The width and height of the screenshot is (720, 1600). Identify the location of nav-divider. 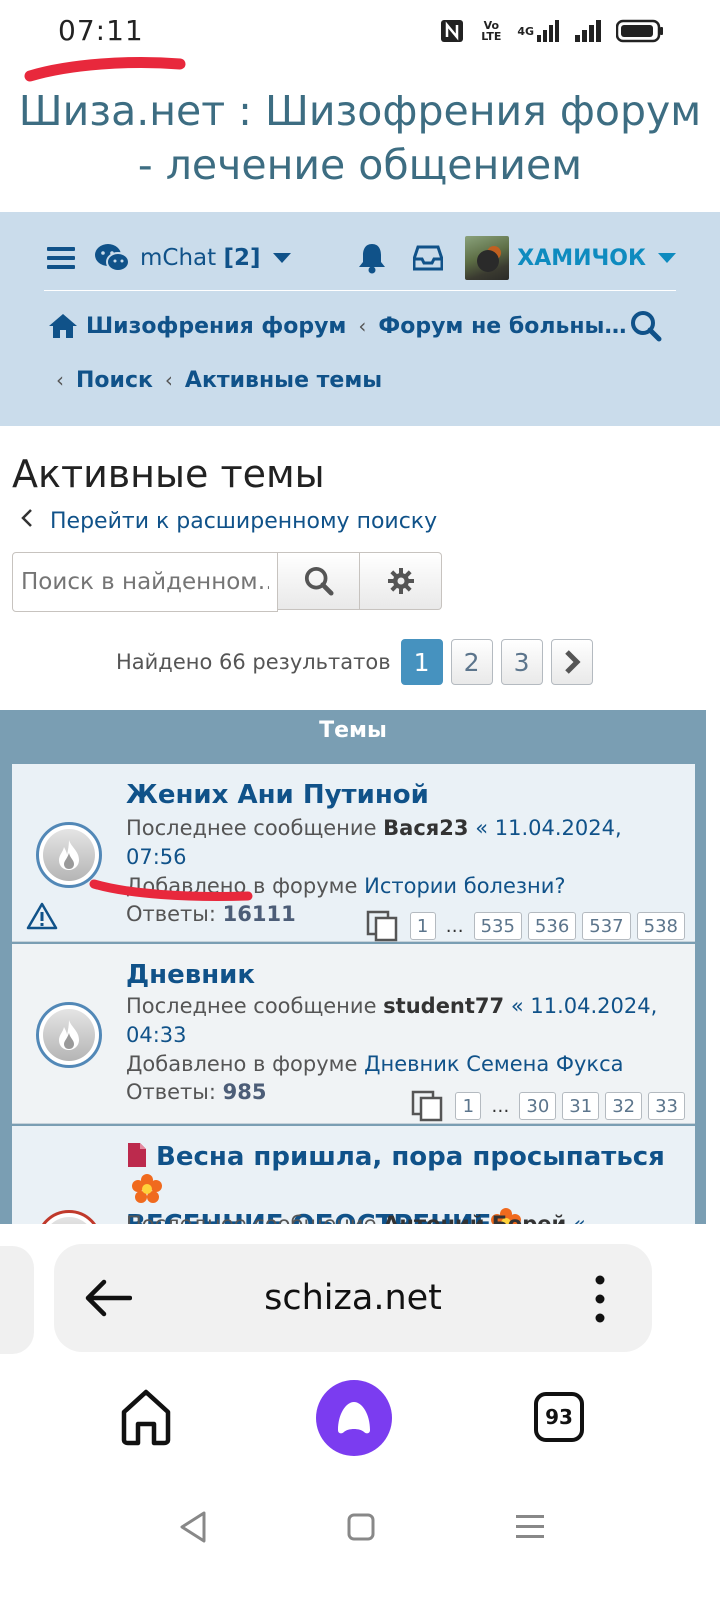
(360, 290).